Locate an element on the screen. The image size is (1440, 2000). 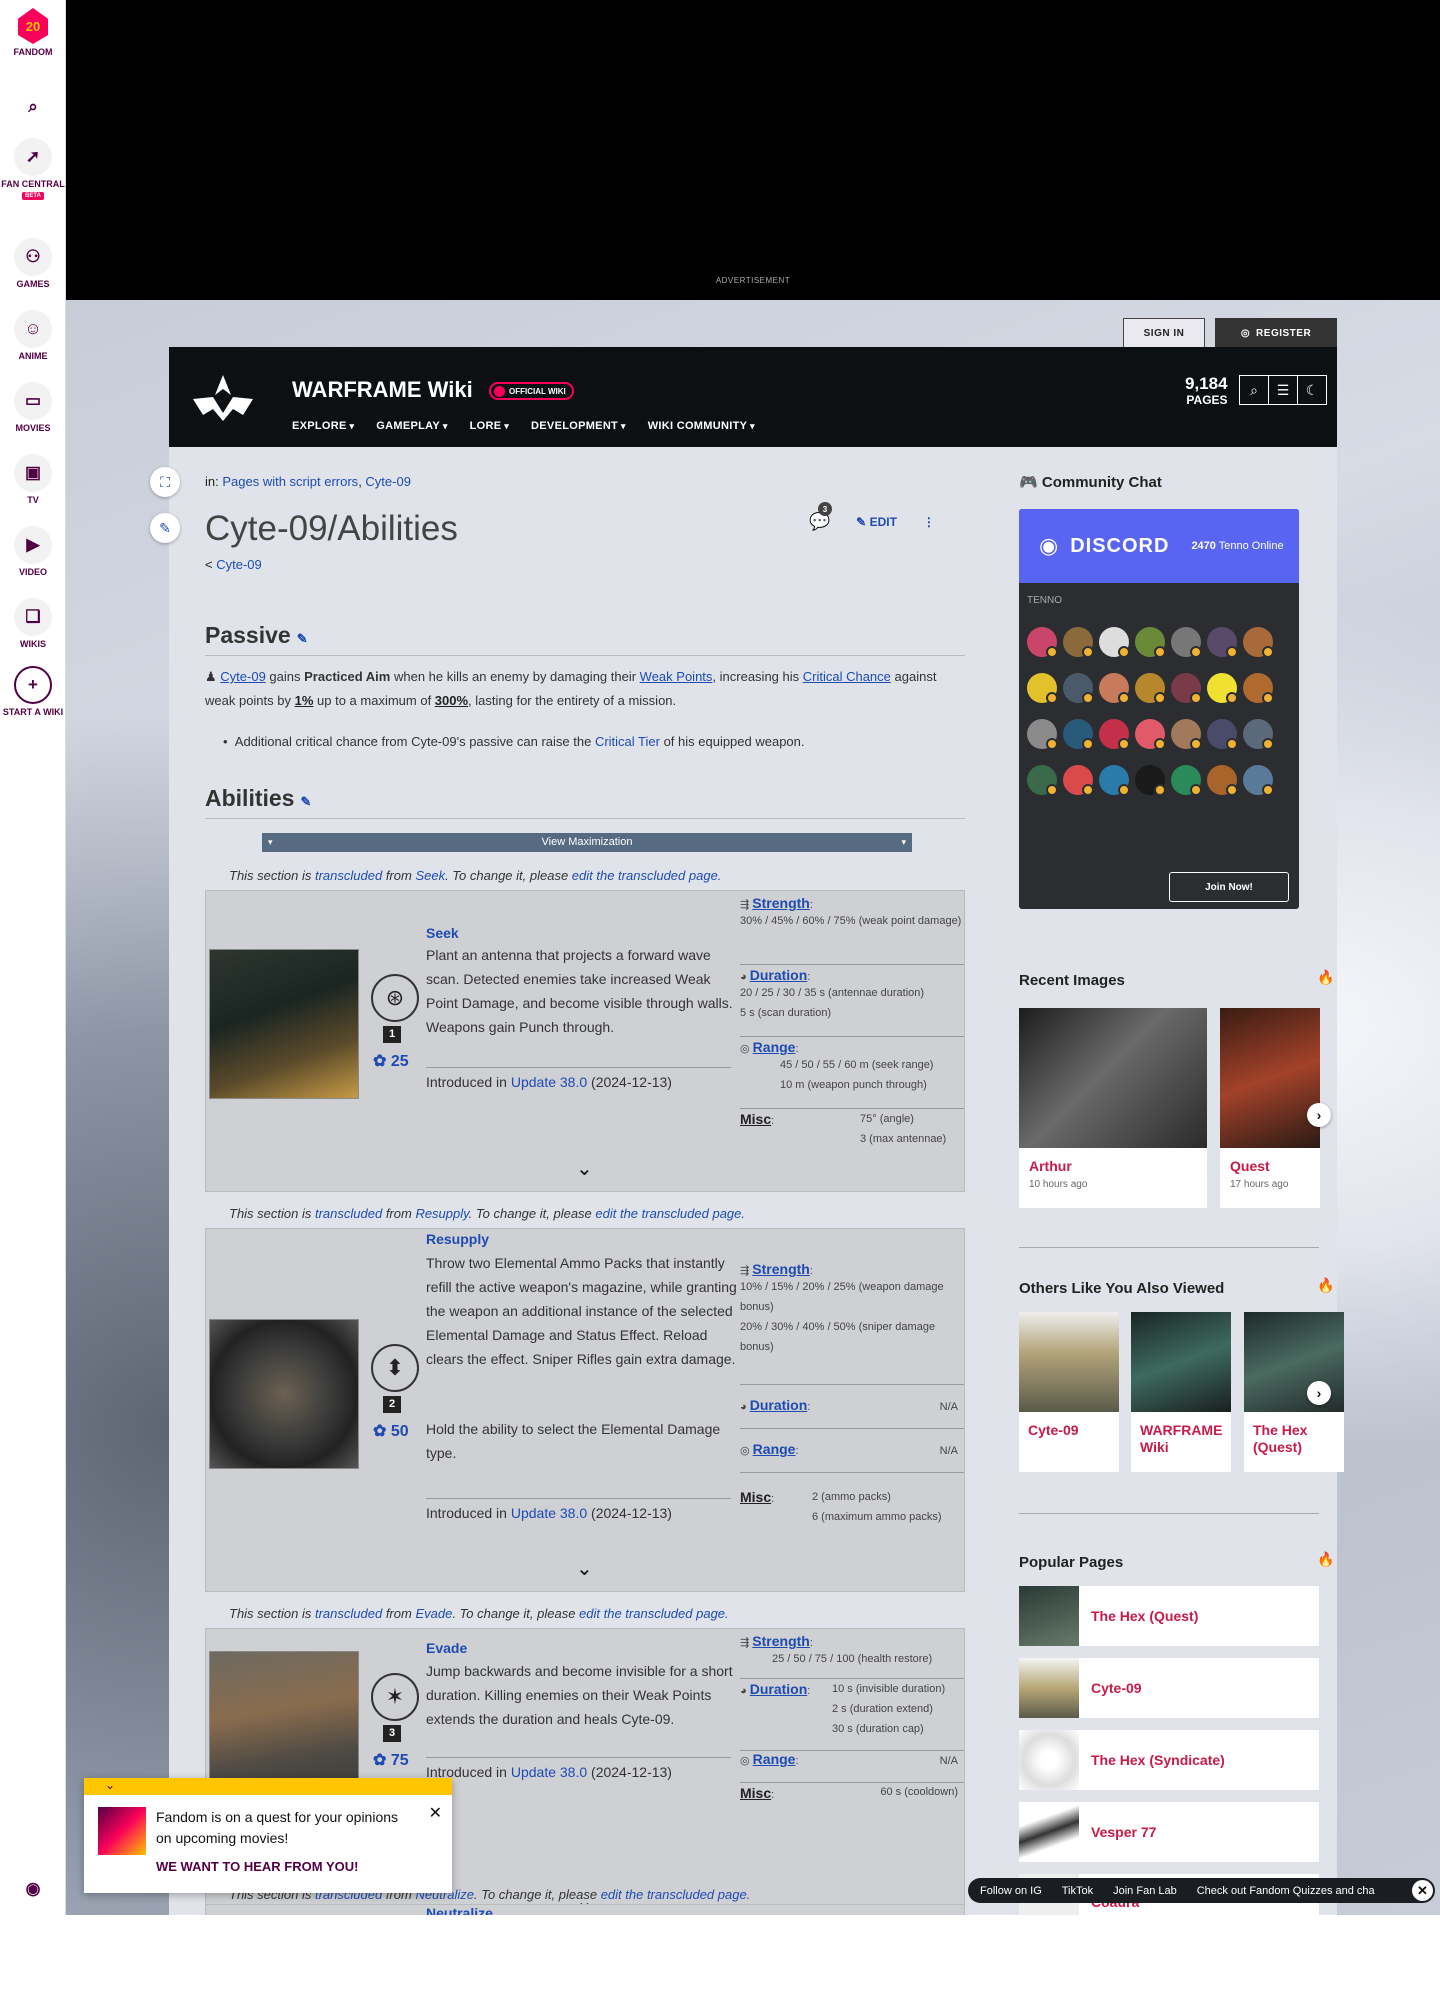
official-wiki-label: OFFICIAL WIKI is located at coordinates (537, 391).